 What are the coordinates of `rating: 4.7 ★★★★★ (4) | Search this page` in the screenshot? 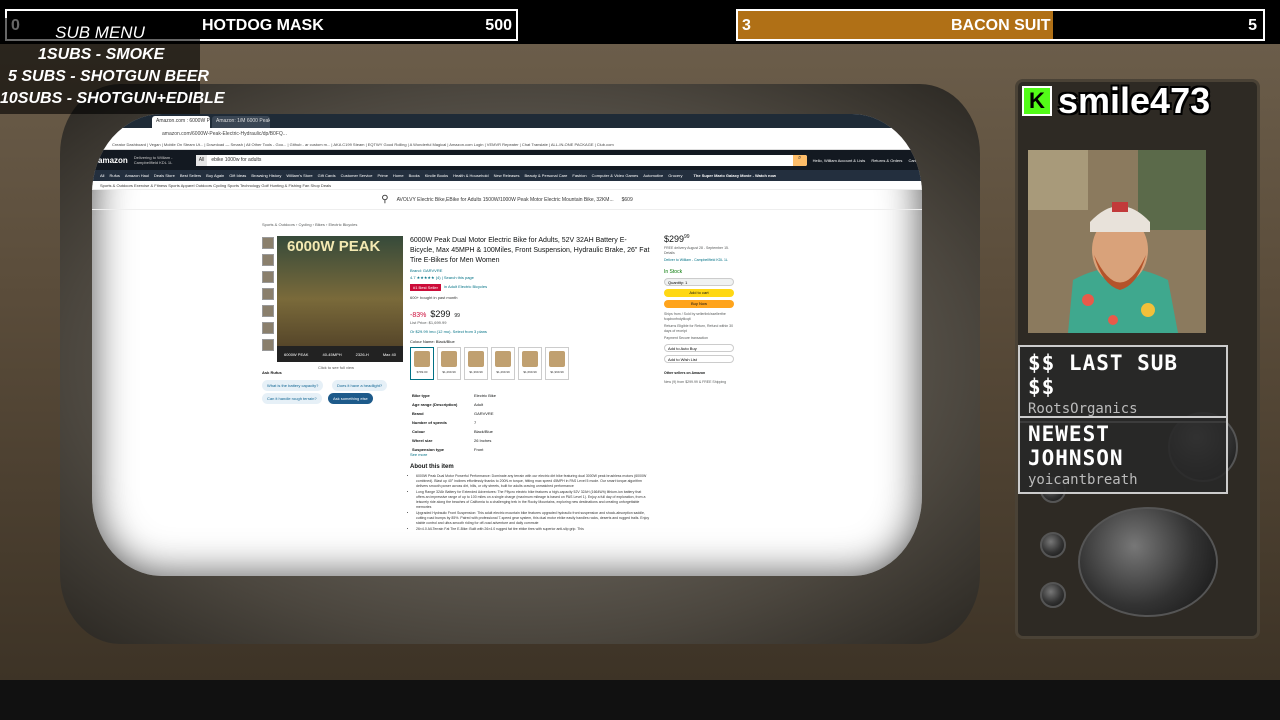 It's located at (442, 277).